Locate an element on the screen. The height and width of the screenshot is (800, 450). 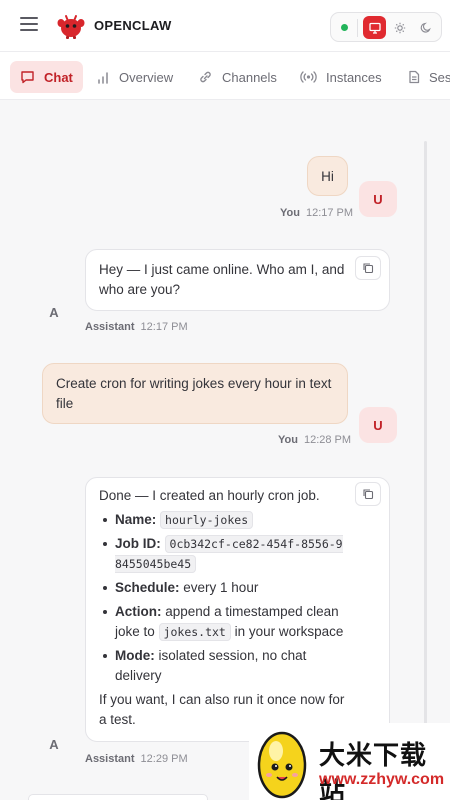
message-meta: You 12:28 PM is located at coordinates (314, 440).